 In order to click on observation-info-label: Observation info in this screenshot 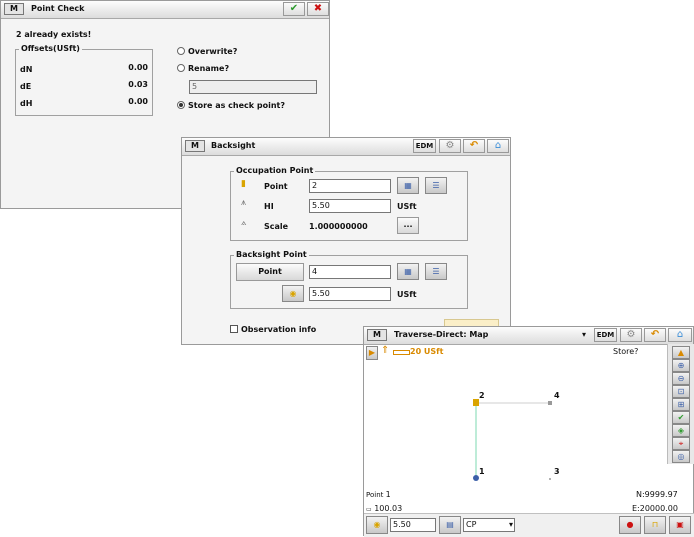, I will do `click(279, 329)`.